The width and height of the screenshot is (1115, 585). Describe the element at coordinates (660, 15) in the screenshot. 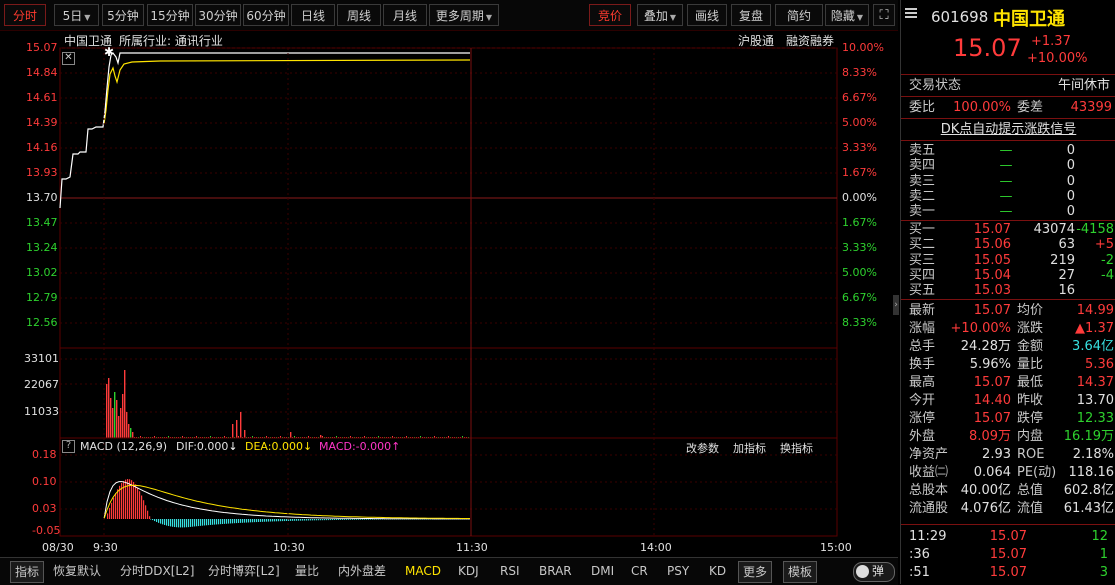

I see `overlay-button: 叠加 ▼` at that location.